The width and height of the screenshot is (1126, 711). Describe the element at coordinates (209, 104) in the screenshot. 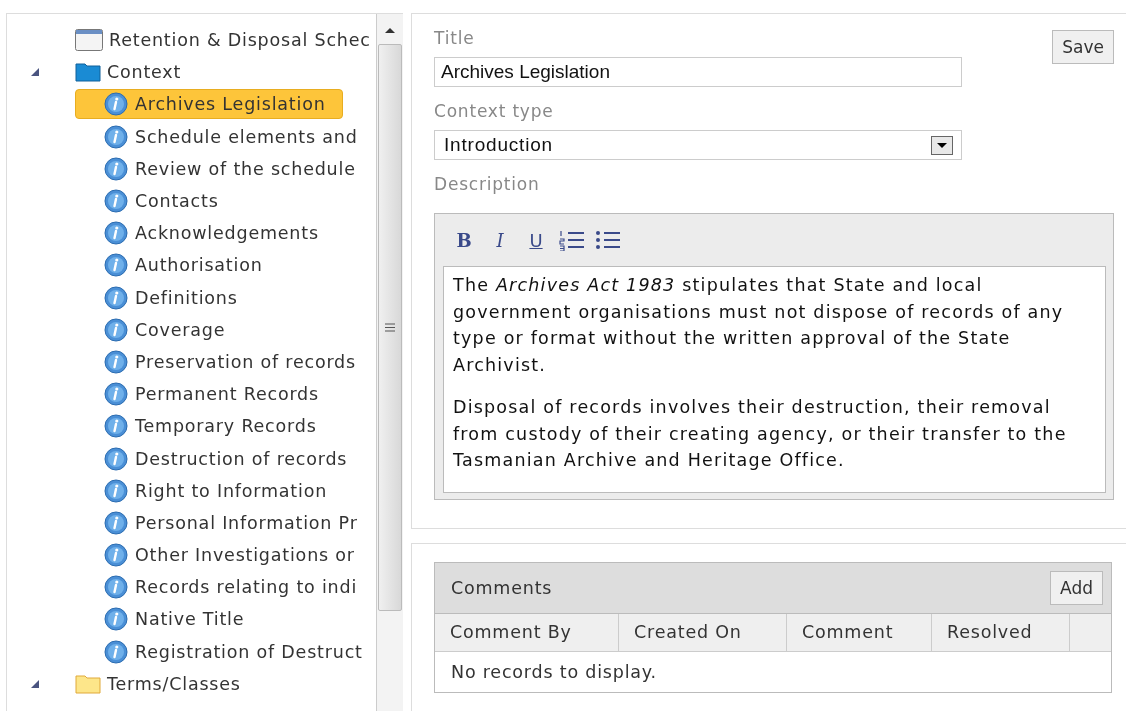

I see `tree-item: Archives Legislation` at that location.